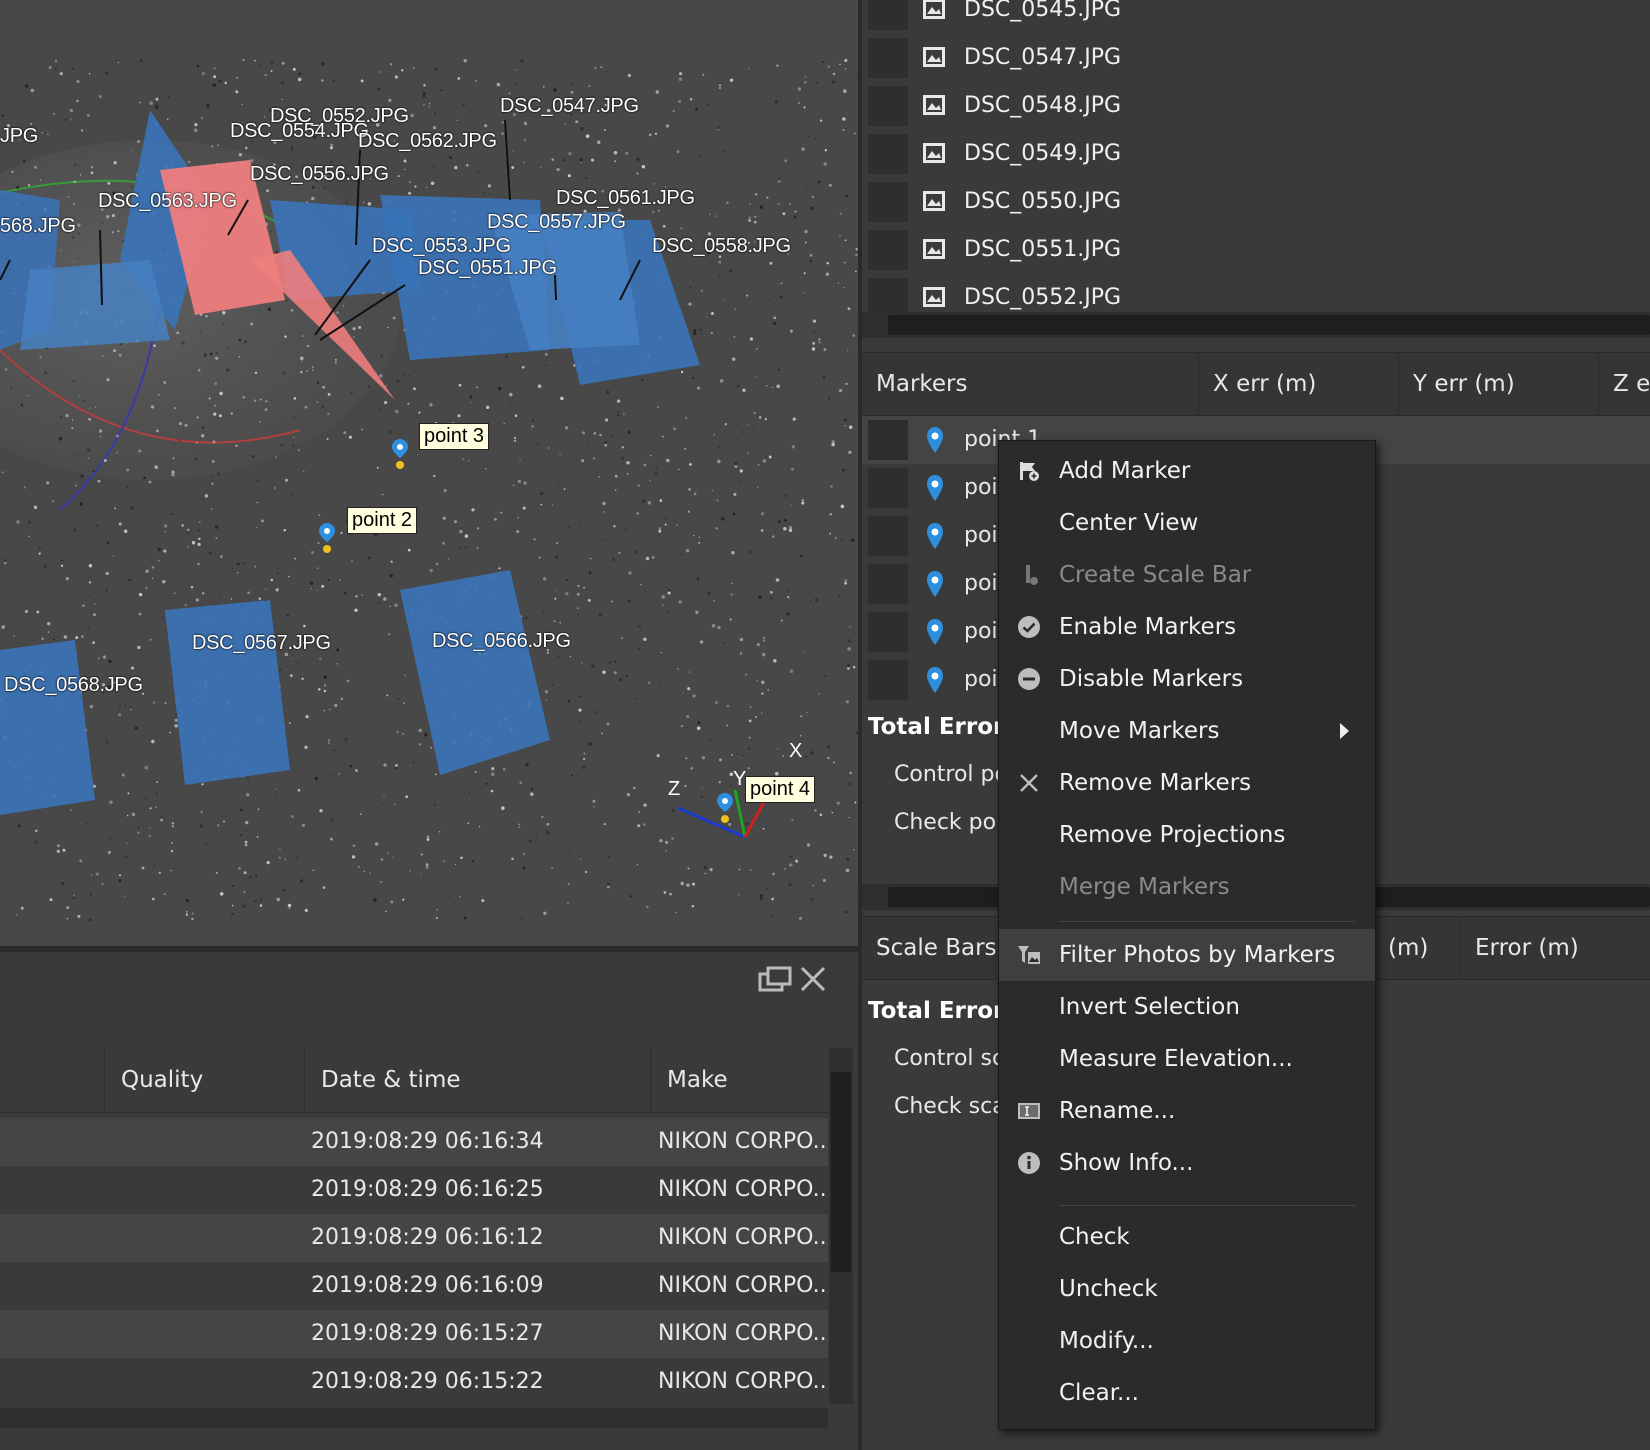  I want to click on control-scale-bars-item: Control sc, so click(949, 1058).